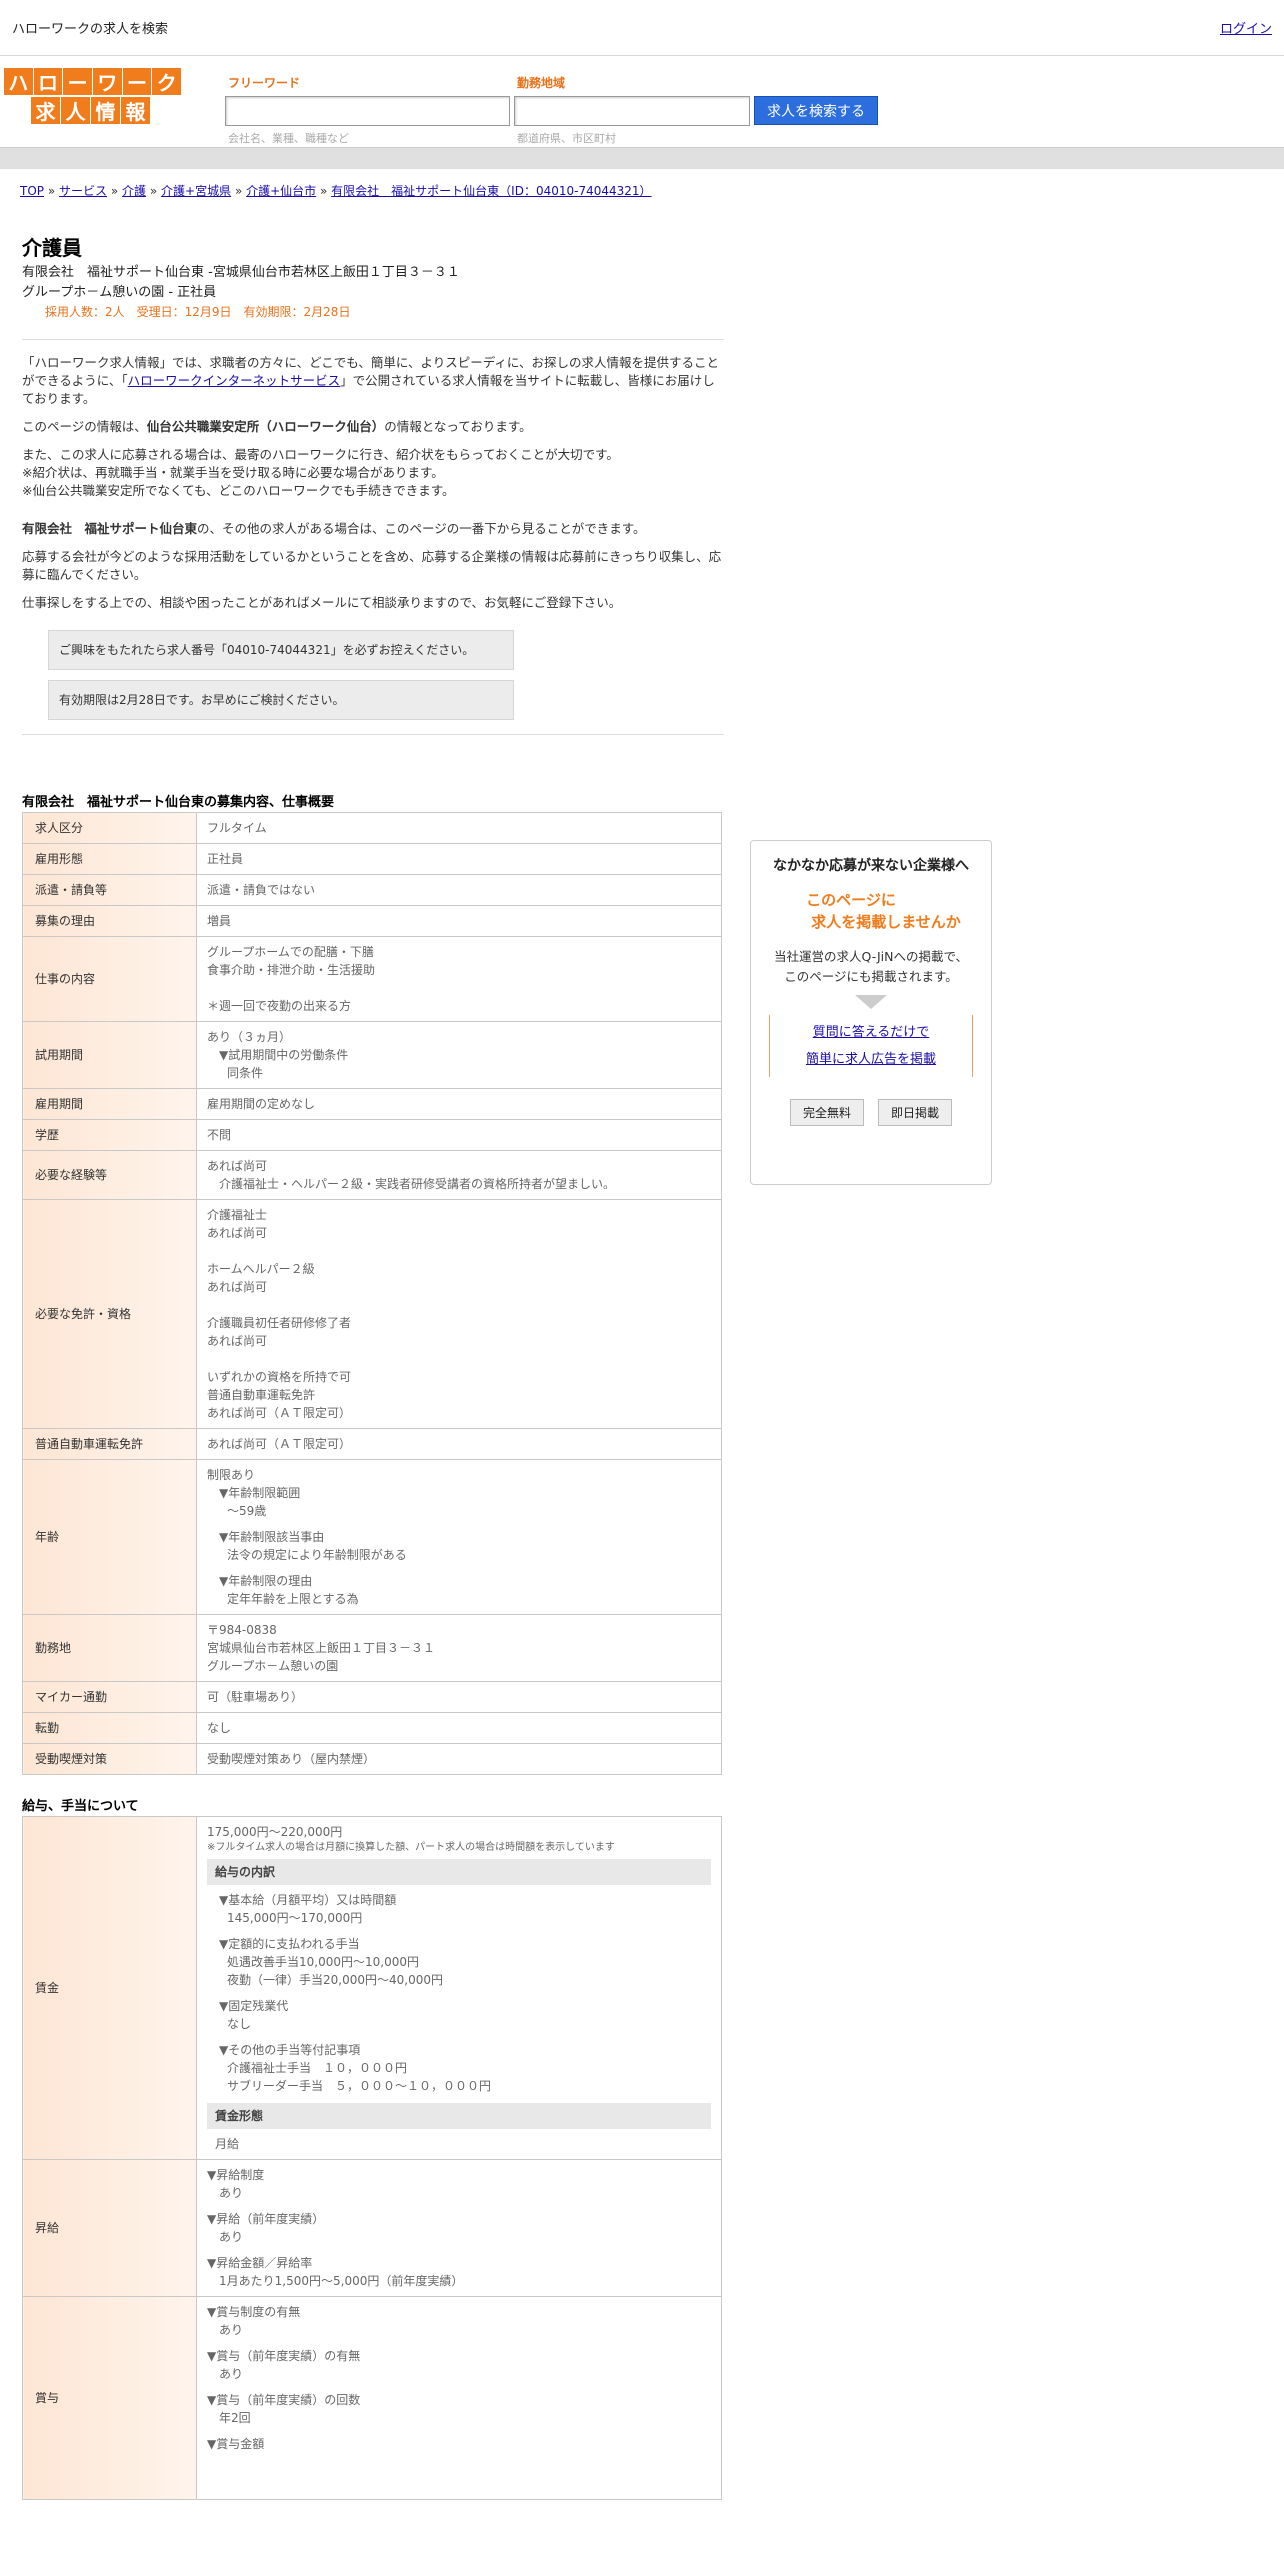 The height and width of the screenshot is (2568, 1284). Describe the element at coordinates (233, 472) in the screenshot. I see `intro-text-3b: ※紹介状は、再就職手当・就業手当を受け取る時に必要な場合があります。` at that location.